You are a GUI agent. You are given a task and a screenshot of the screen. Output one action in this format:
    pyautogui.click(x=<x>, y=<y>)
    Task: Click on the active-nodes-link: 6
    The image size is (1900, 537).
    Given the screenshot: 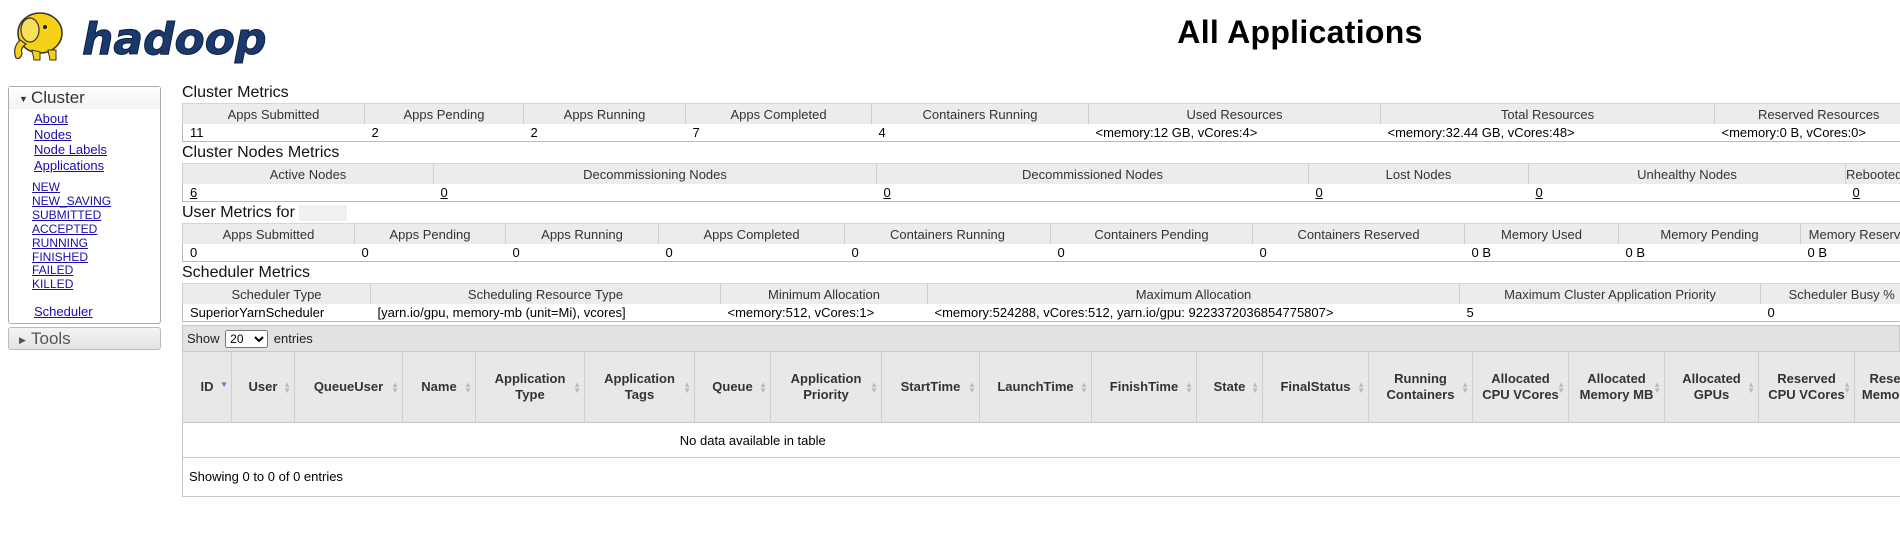 What is the action you would take?
    pyautogui.click(x=193, y=192)
    